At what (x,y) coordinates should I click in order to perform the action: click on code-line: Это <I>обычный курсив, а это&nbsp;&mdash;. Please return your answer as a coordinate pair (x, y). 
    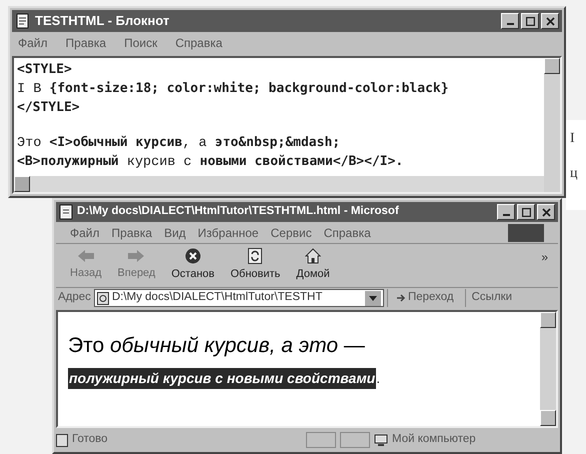
    Looking at the image, I should click on (179, 143).